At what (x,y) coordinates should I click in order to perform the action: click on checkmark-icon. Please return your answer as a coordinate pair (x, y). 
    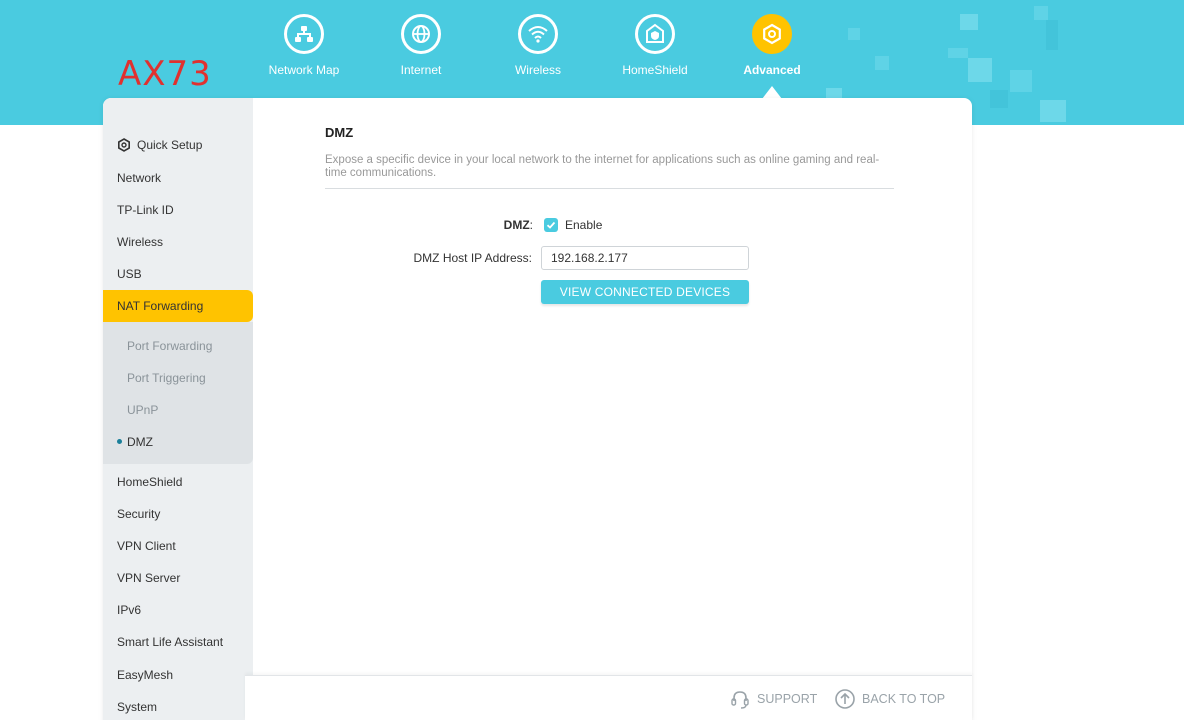
    Looking at the image, I should click on (551, 225).